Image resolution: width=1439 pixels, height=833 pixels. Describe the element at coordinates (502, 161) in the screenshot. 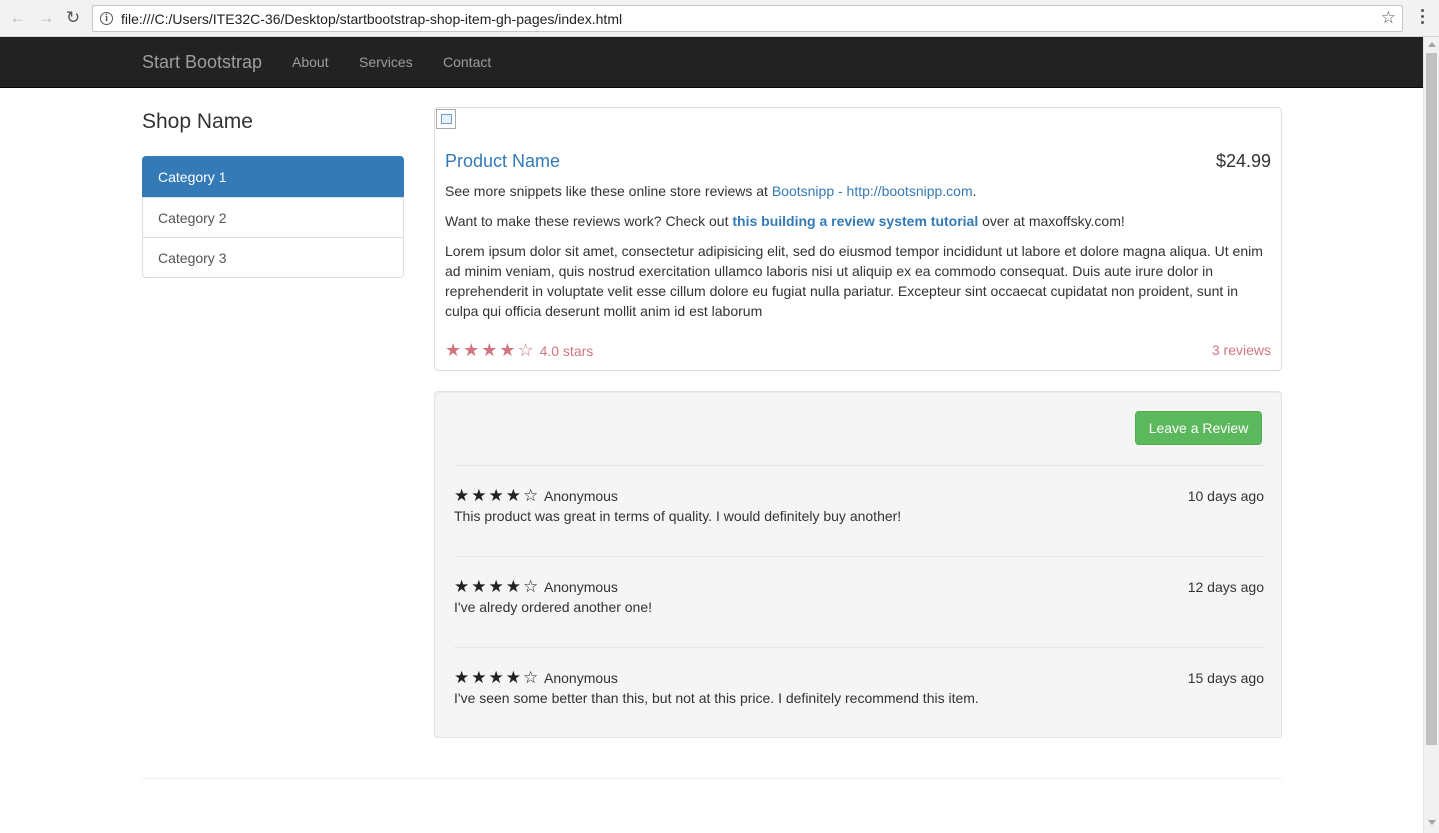

I see `product-name-link: Product Name` at that location.